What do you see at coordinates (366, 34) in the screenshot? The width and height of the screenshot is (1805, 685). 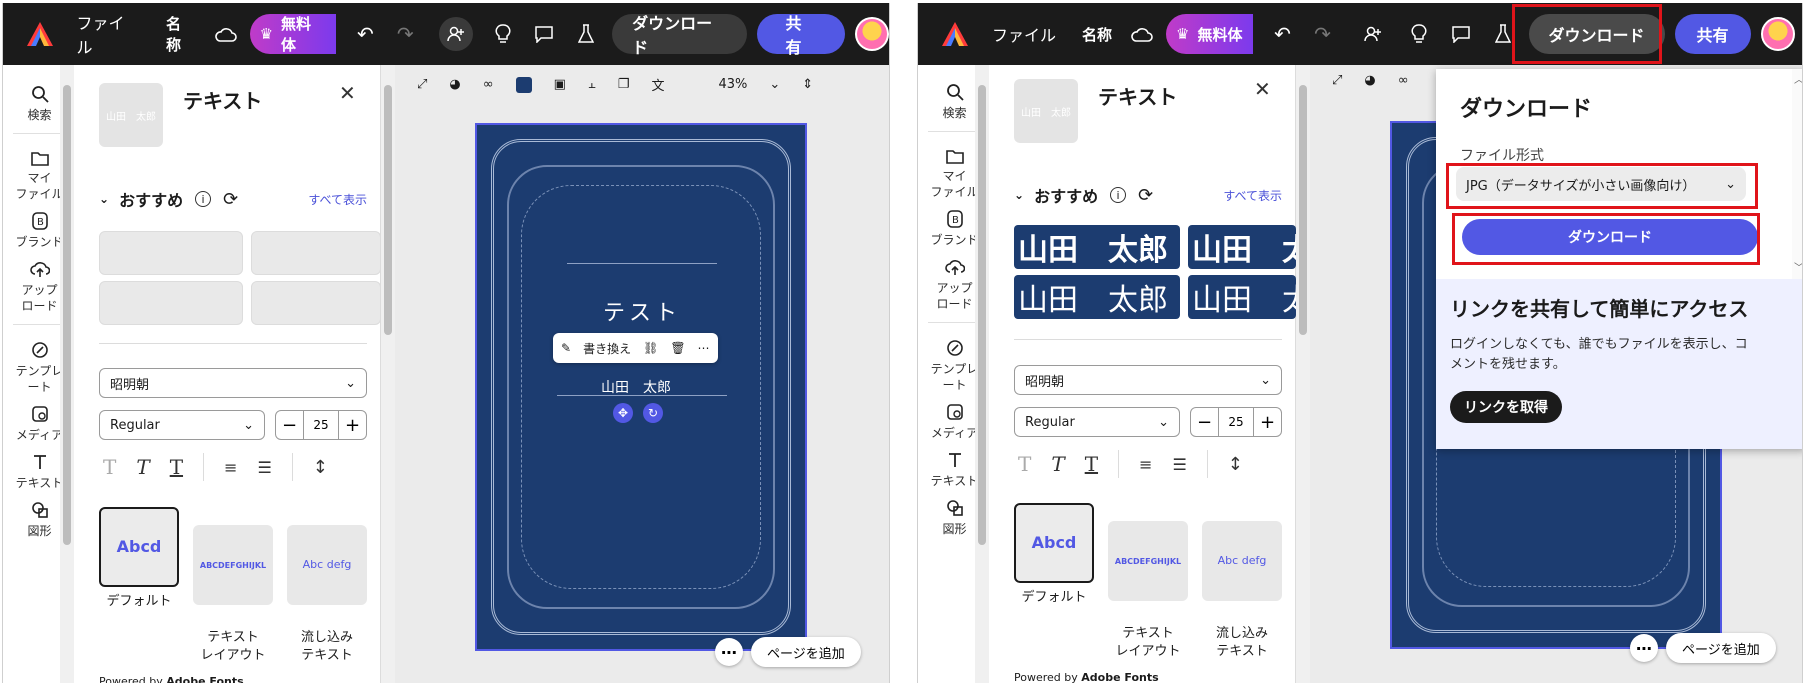 I see `undo-icon: ↶` at bounding box center [366, 34].